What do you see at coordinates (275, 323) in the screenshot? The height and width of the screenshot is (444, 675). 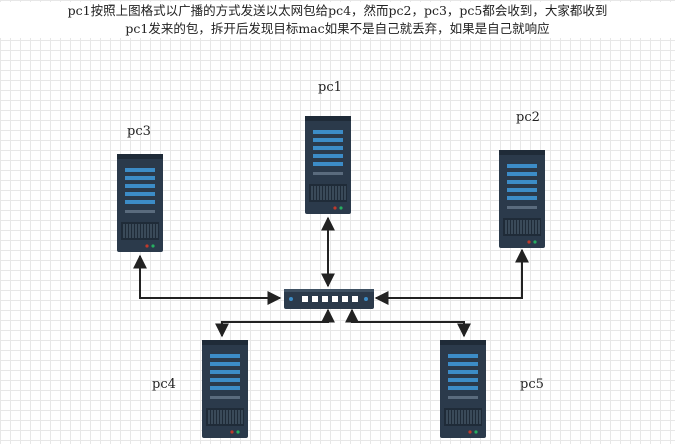 I see `link-switch-pc4` at bounding box center [275, 323].